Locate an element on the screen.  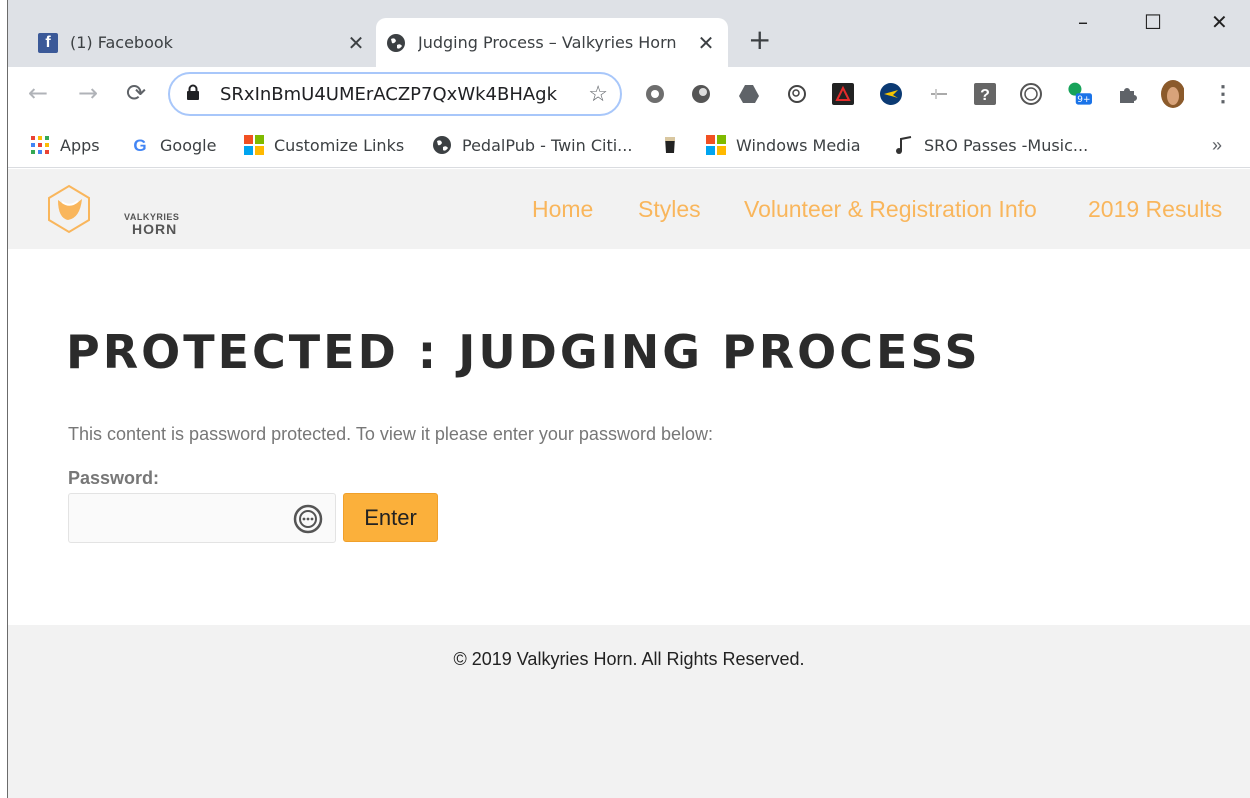
plane-icon is located at coordinates (891, 94).